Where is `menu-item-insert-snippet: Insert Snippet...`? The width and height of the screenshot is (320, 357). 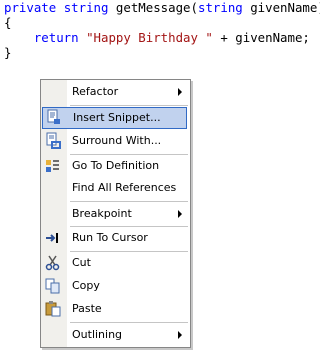
menu-item-insert-snippet: Insert Snippet... is located at coordinates (114, 118).